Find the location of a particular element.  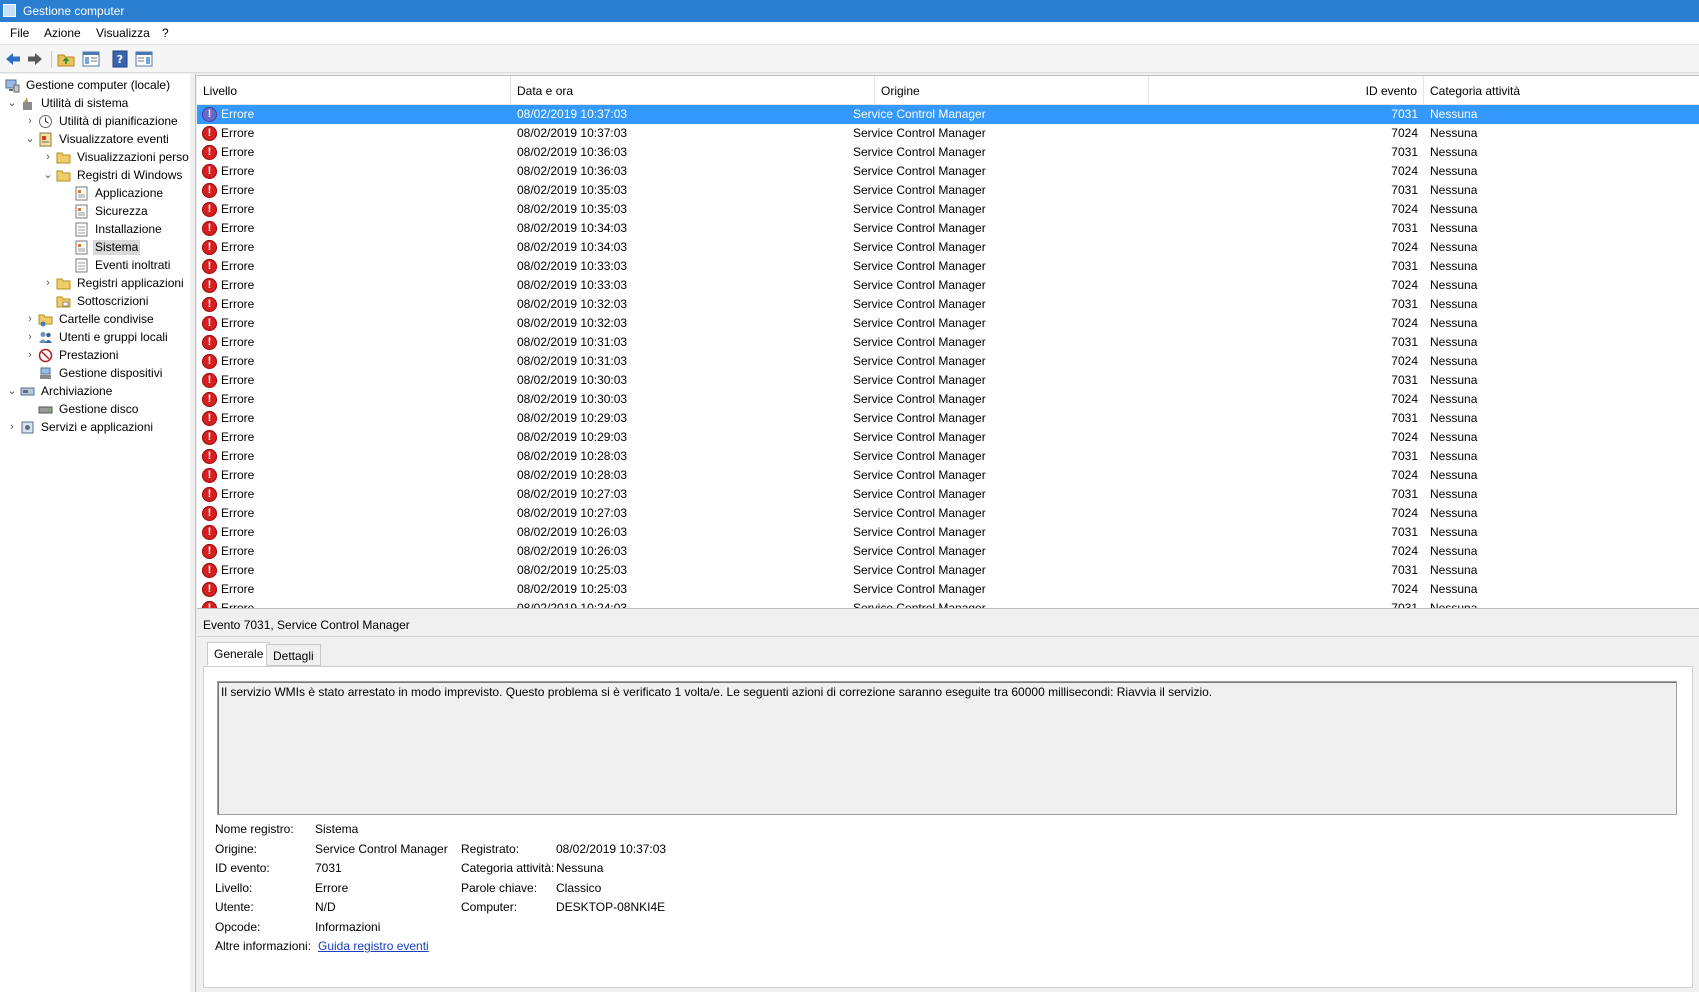

column-header-data-ora: Data e ora is located at coordinates (693, 90).